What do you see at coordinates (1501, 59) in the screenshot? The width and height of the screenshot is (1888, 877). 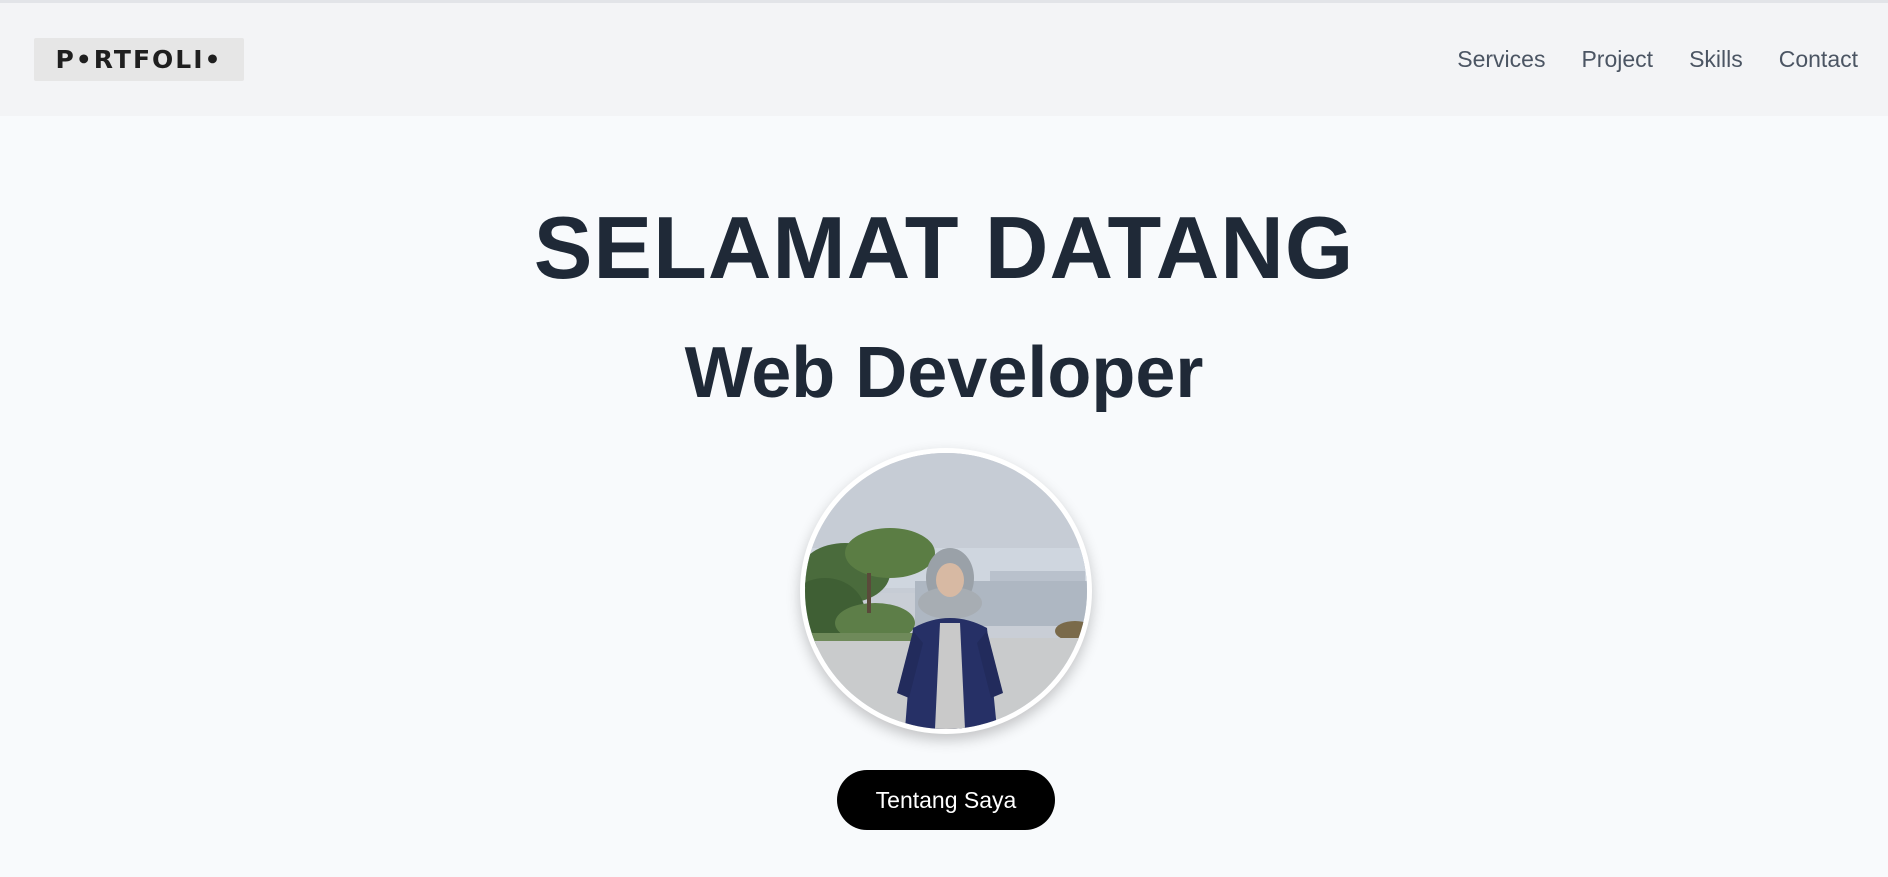 I see `nav-link-services: Services` at bounding box center [1501, 59].